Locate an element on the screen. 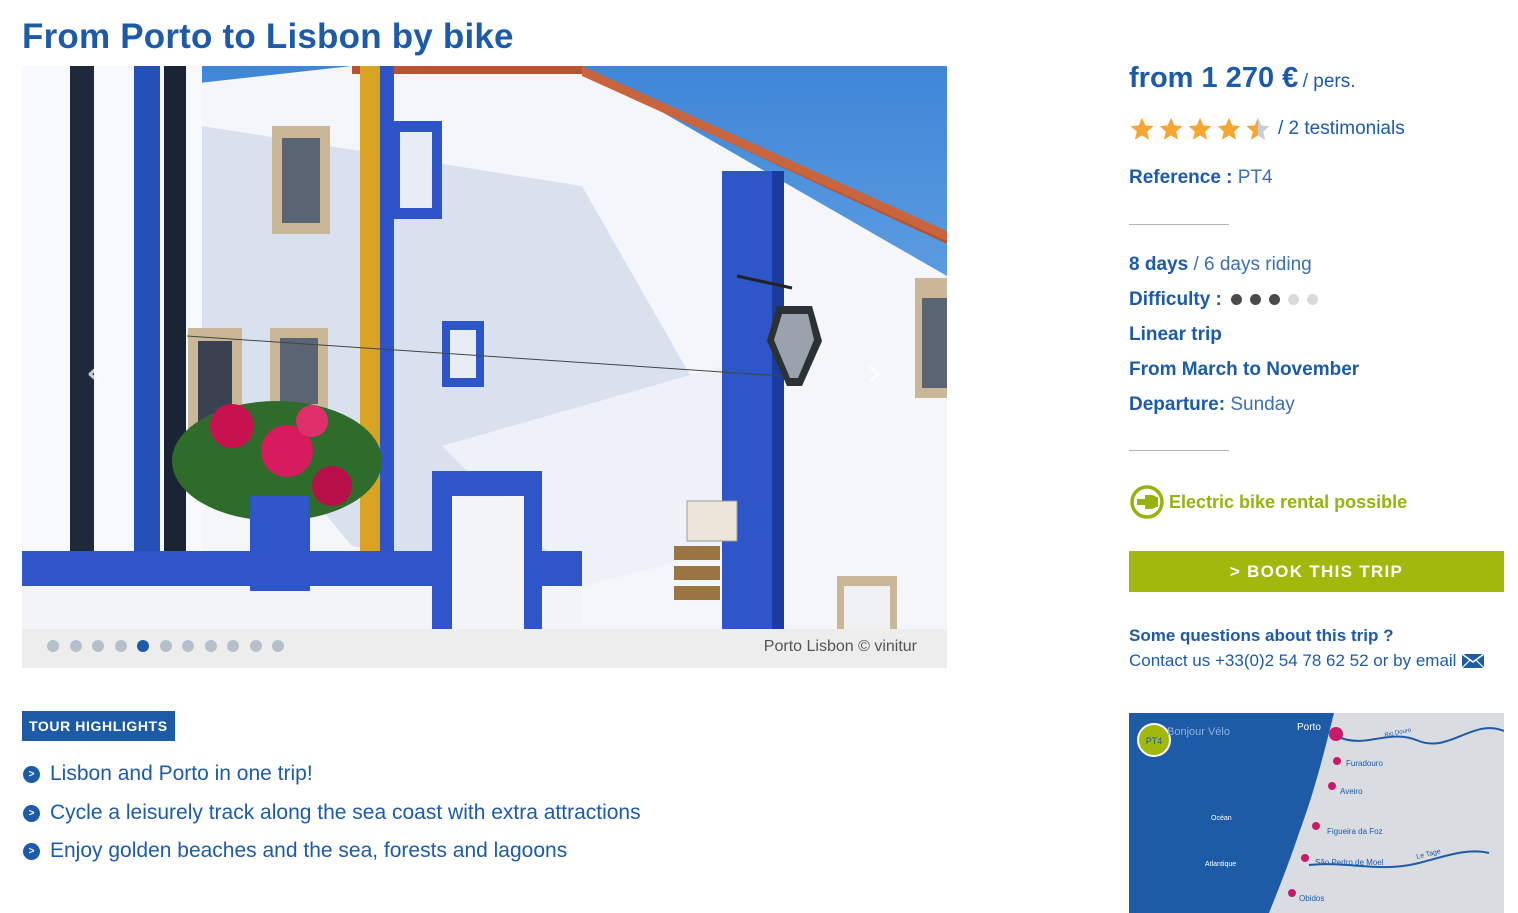  price-unit: / pers. is located at coordinates (1329, 81).